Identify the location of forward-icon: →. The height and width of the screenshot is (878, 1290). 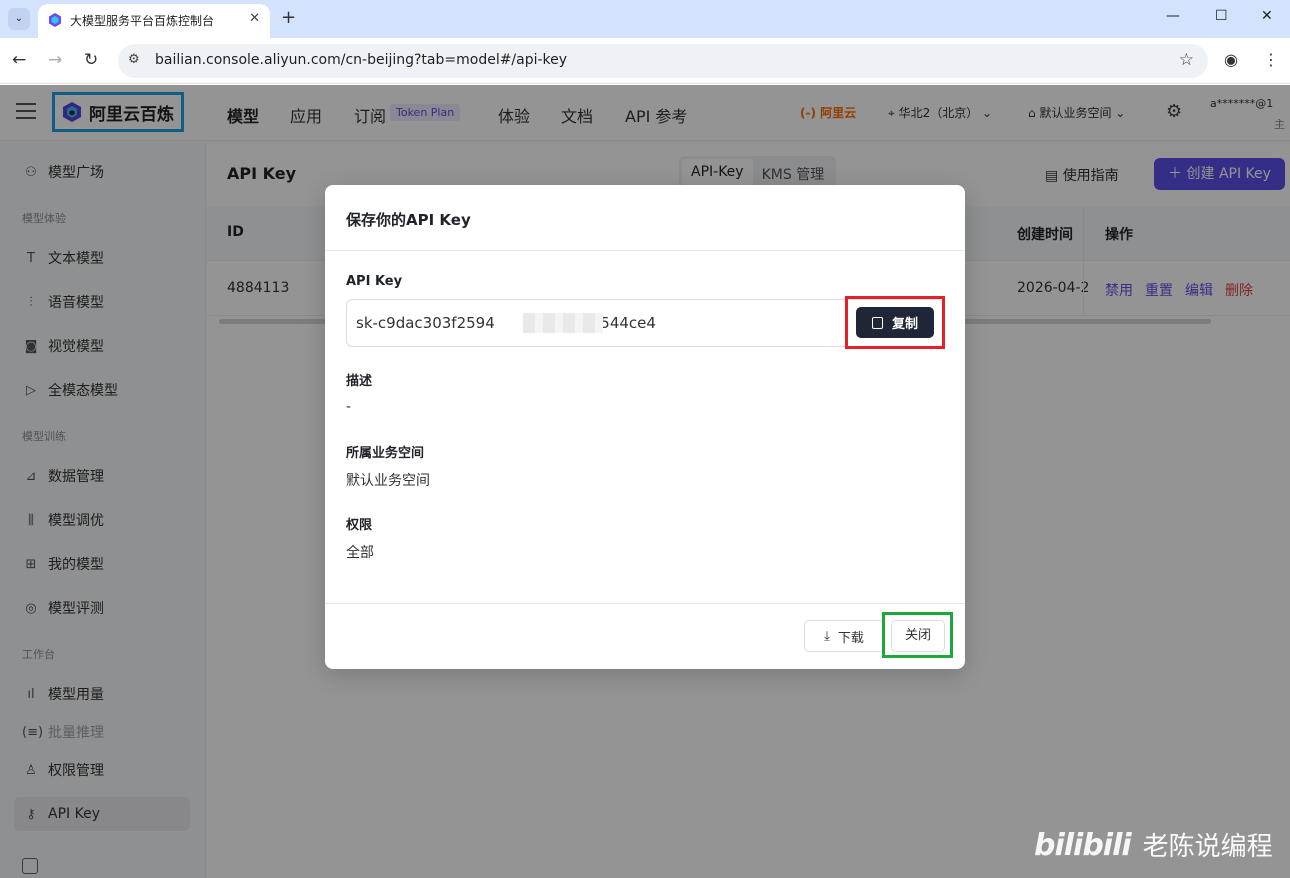
(55, 60).